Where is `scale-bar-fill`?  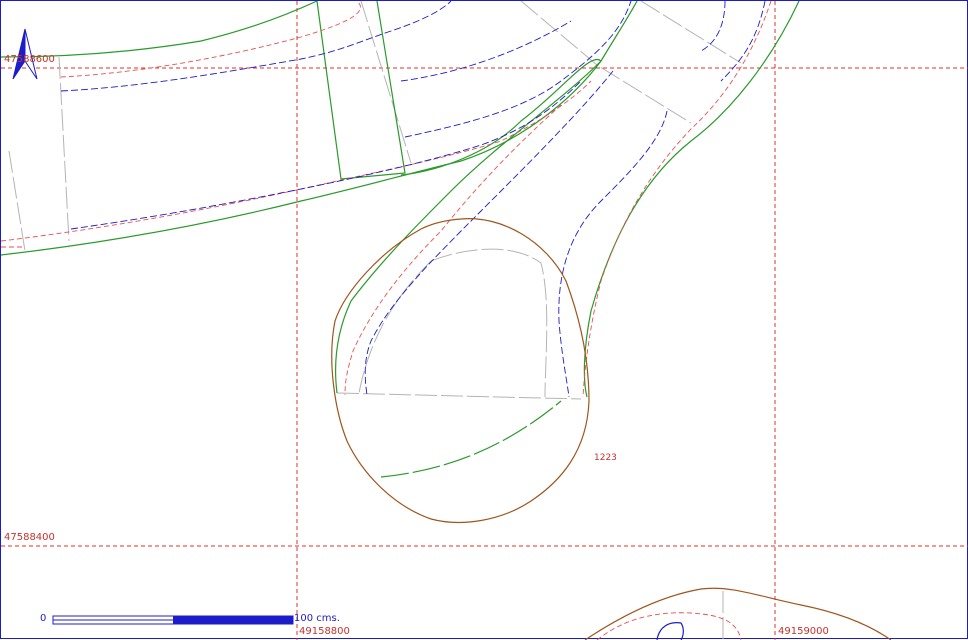
scale-bar-fill is located at coordinates (233, 620).